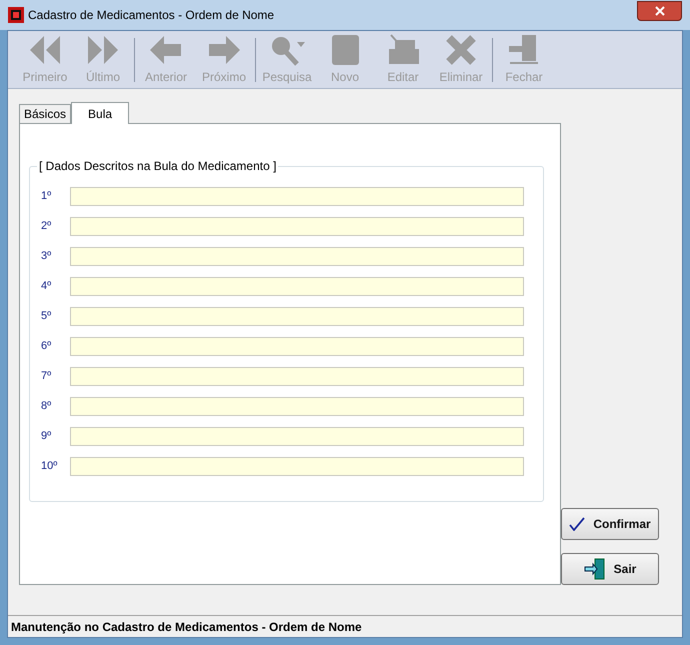 This screenshot has width=690, height=645. Describe the element at coordinates (166, 50) in the screenshot. I see `left-arrow-icon` at that location.